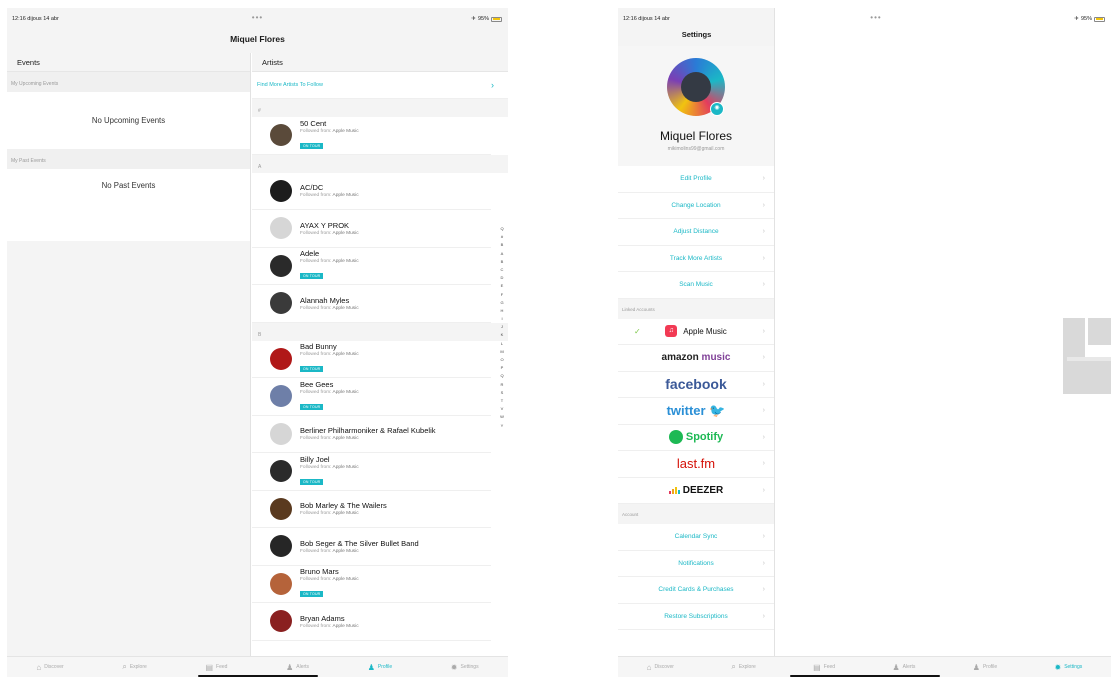 This screenshot has height=677, width=1111. I want to click on facebook-row: facebook ›, so click(696, 385).